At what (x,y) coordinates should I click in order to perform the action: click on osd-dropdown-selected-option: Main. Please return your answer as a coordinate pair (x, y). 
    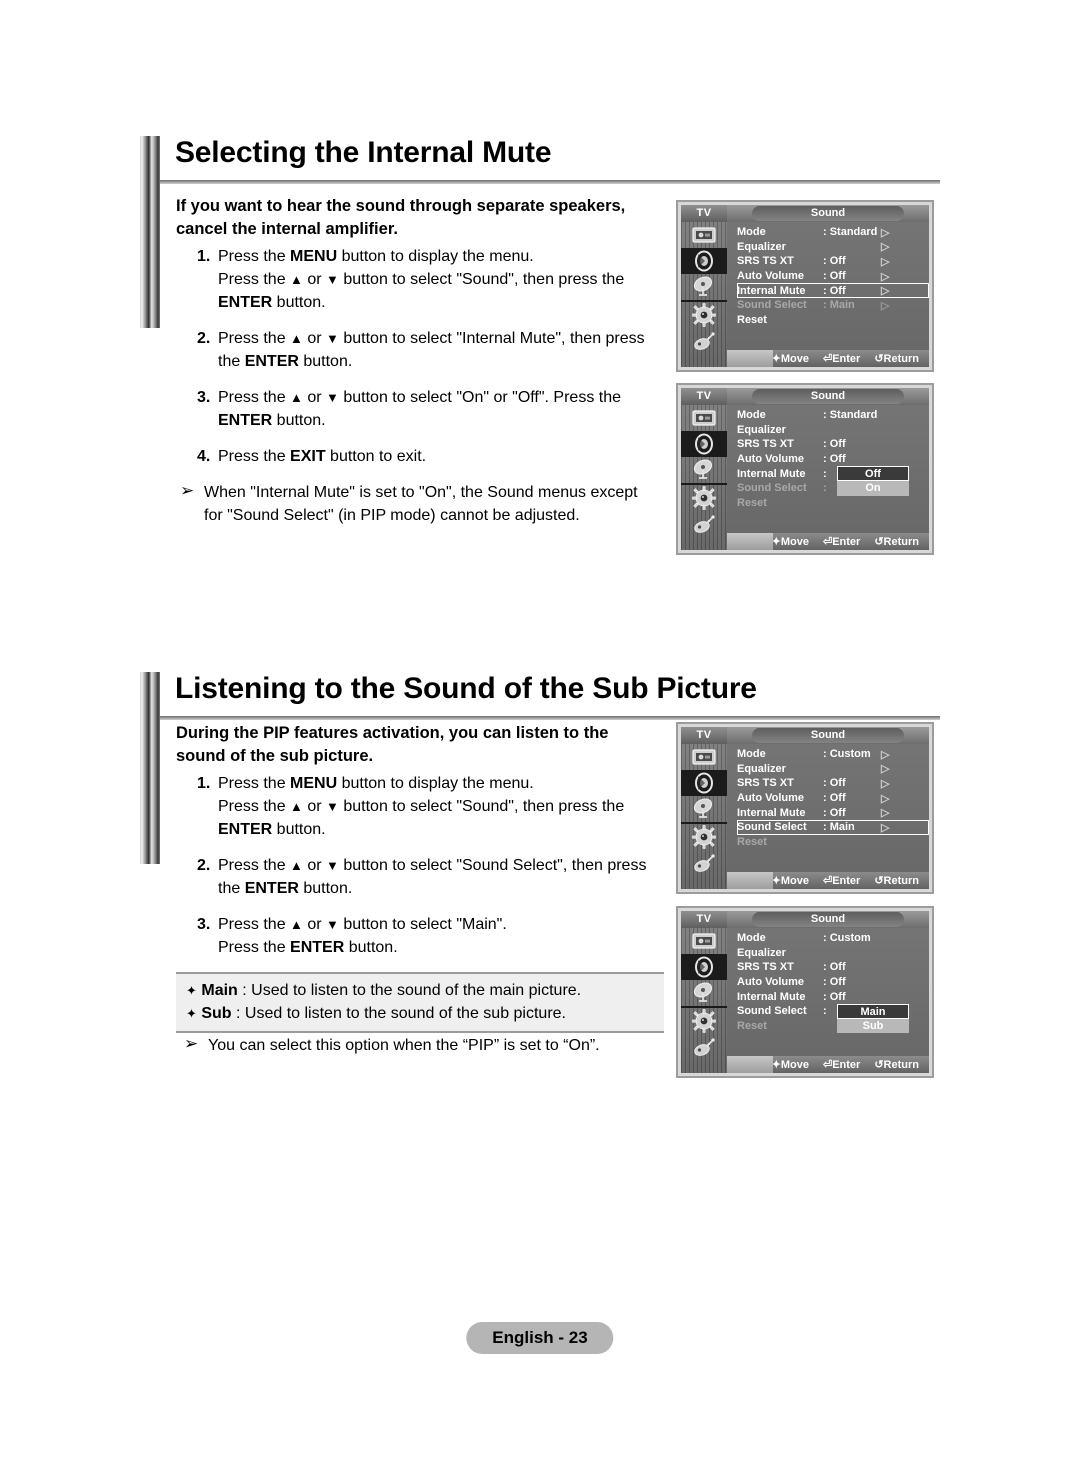
    Looking at the image, I should click on (873, 1011).